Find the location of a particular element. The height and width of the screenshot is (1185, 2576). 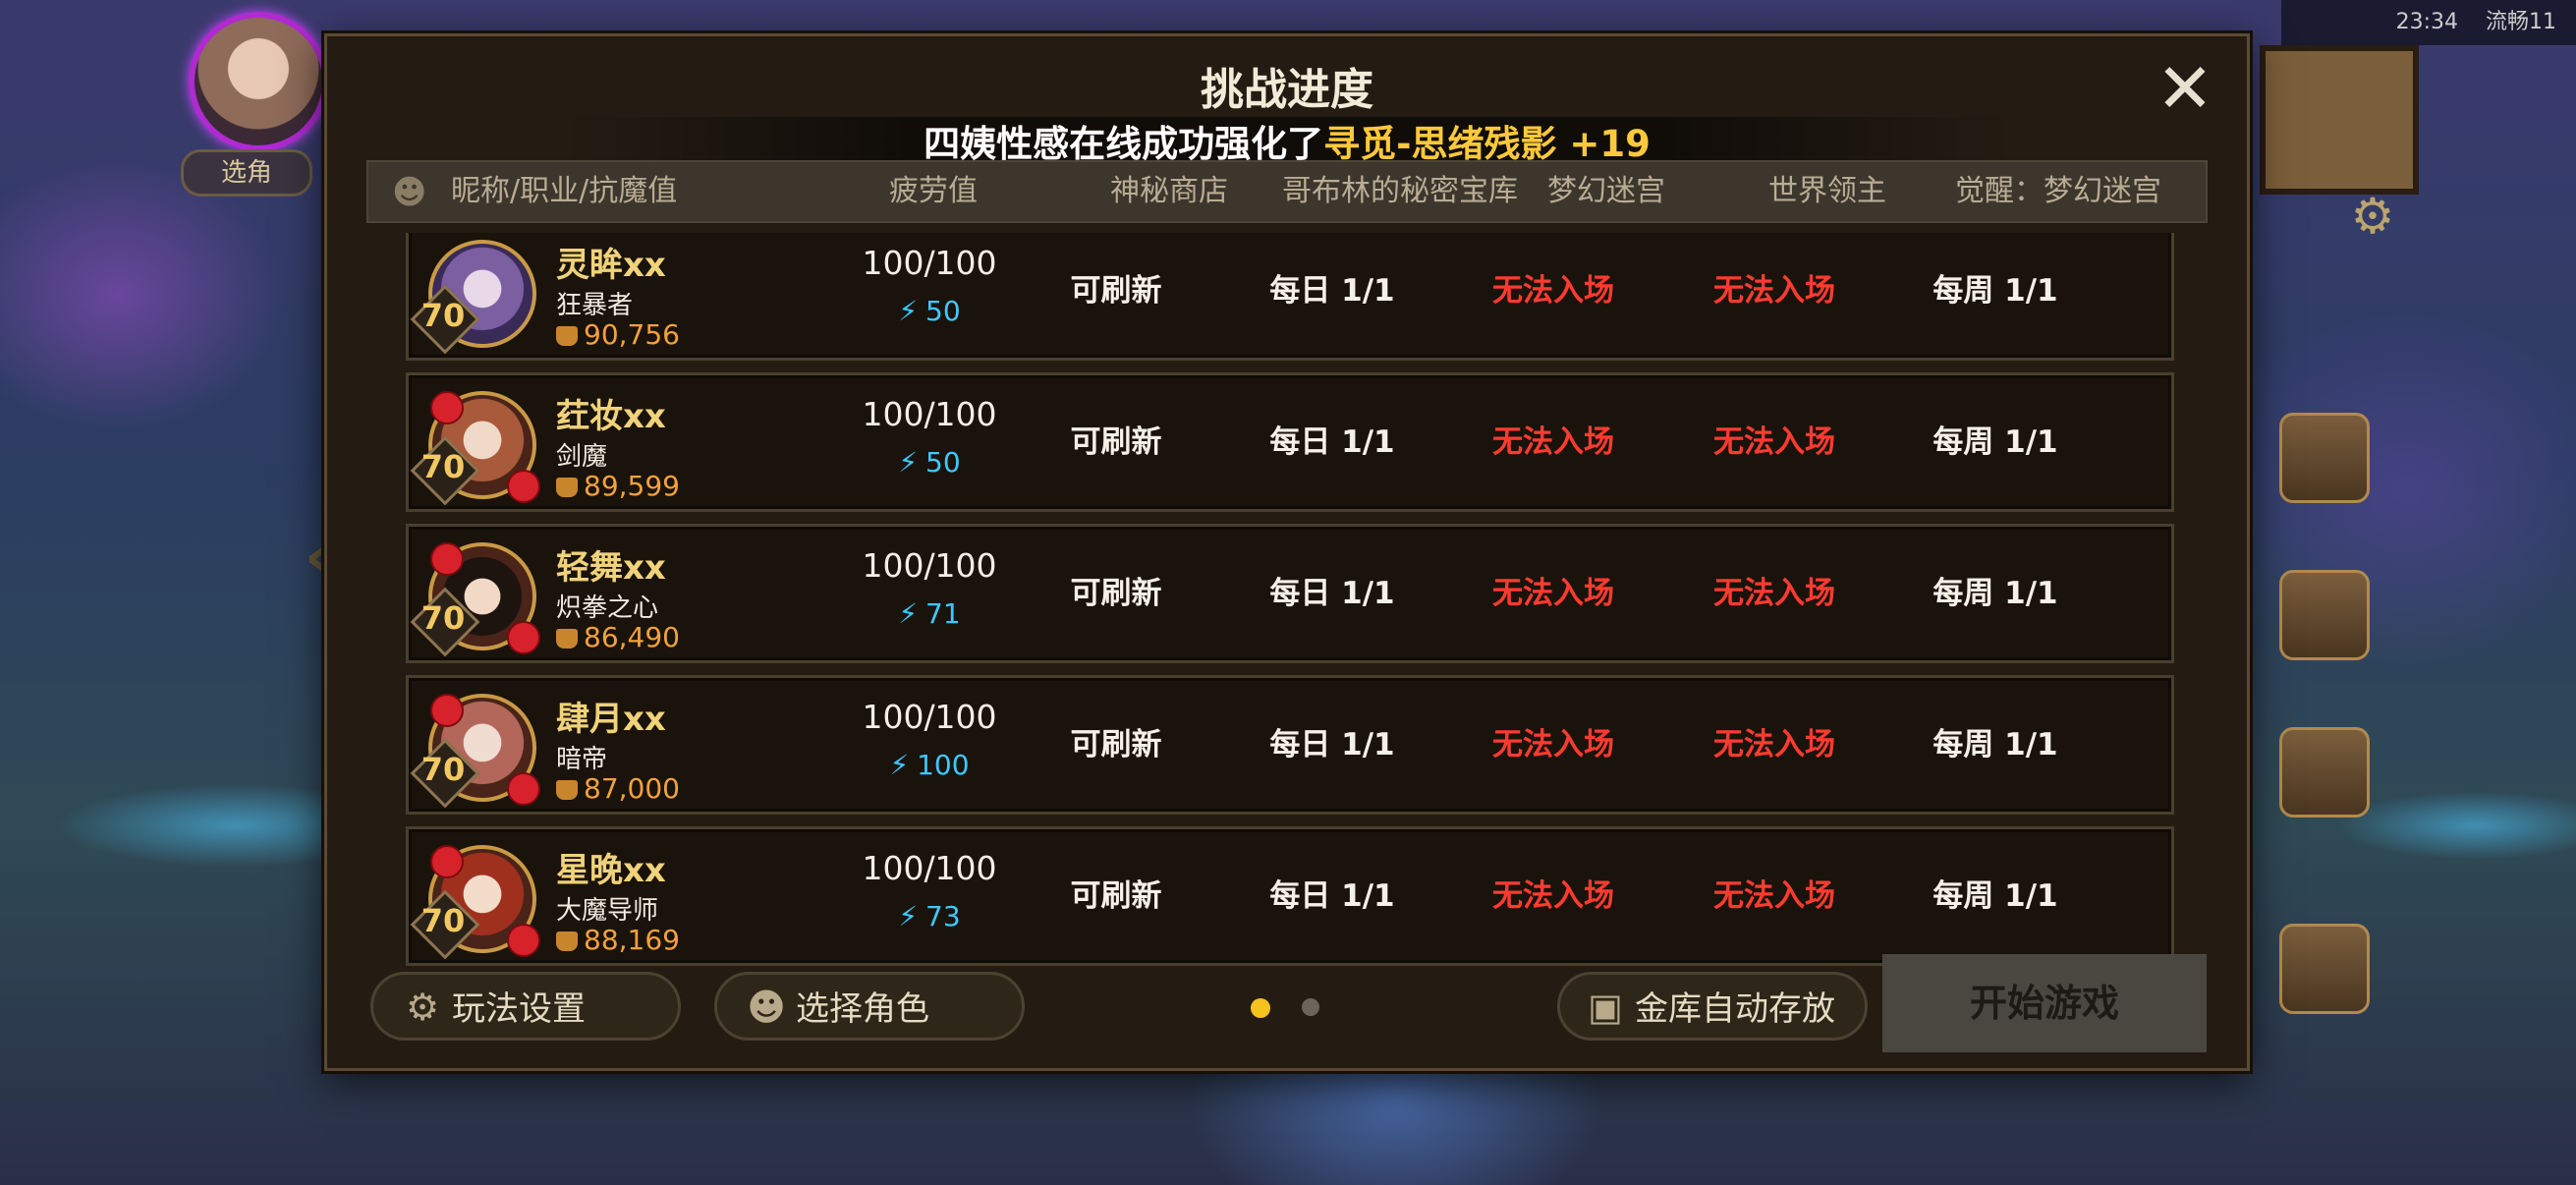

character-job: 炽拳之心 is located at coordinates (607, 608).